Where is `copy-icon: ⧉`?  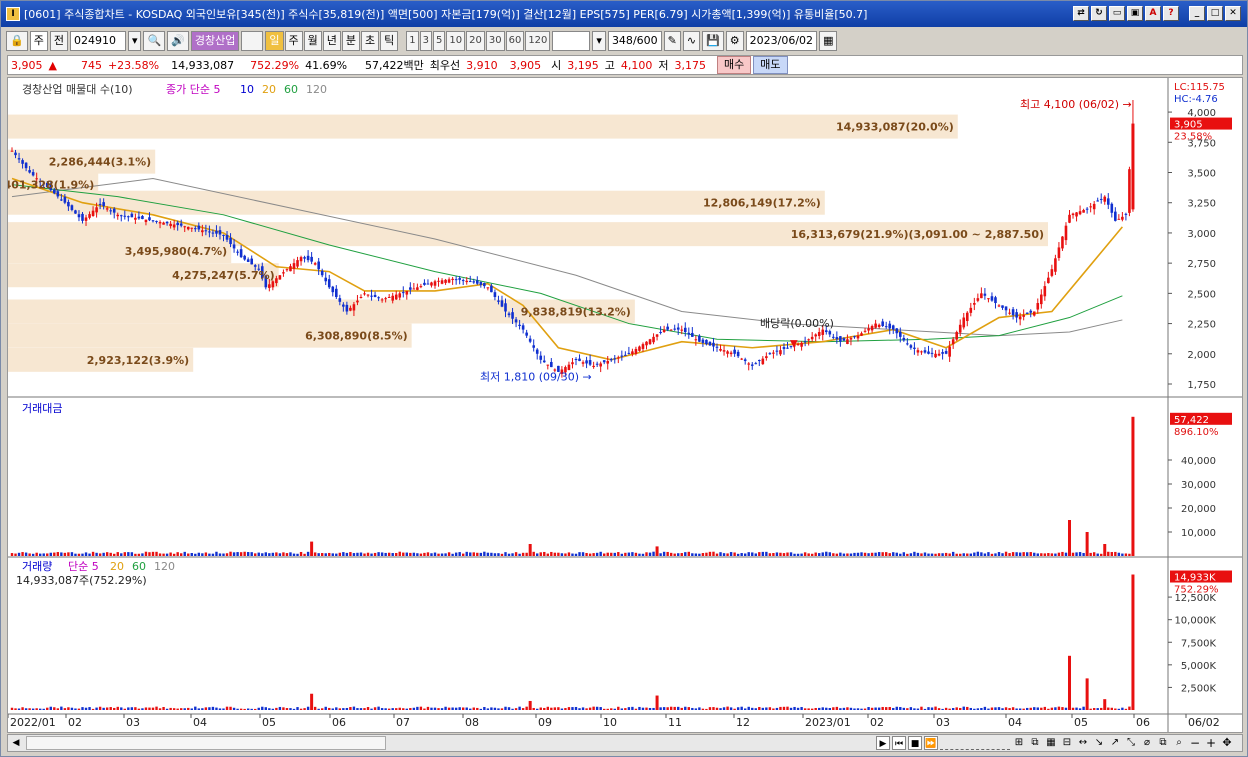 copy-icon: ⧉ is located at coordinates (1035, 743).